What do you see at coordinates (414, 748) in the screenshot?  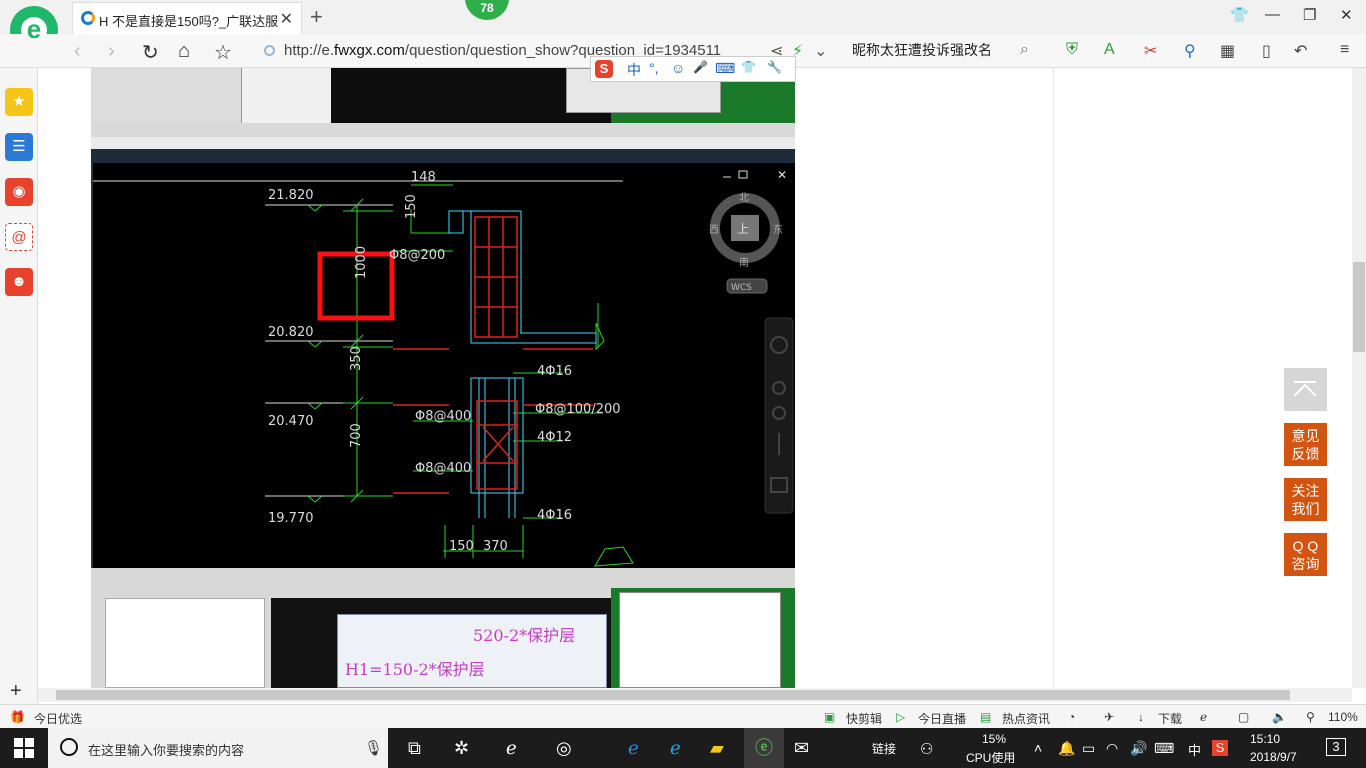 I see `task-view-icon: ⧉` at bounding box center [414, 748].